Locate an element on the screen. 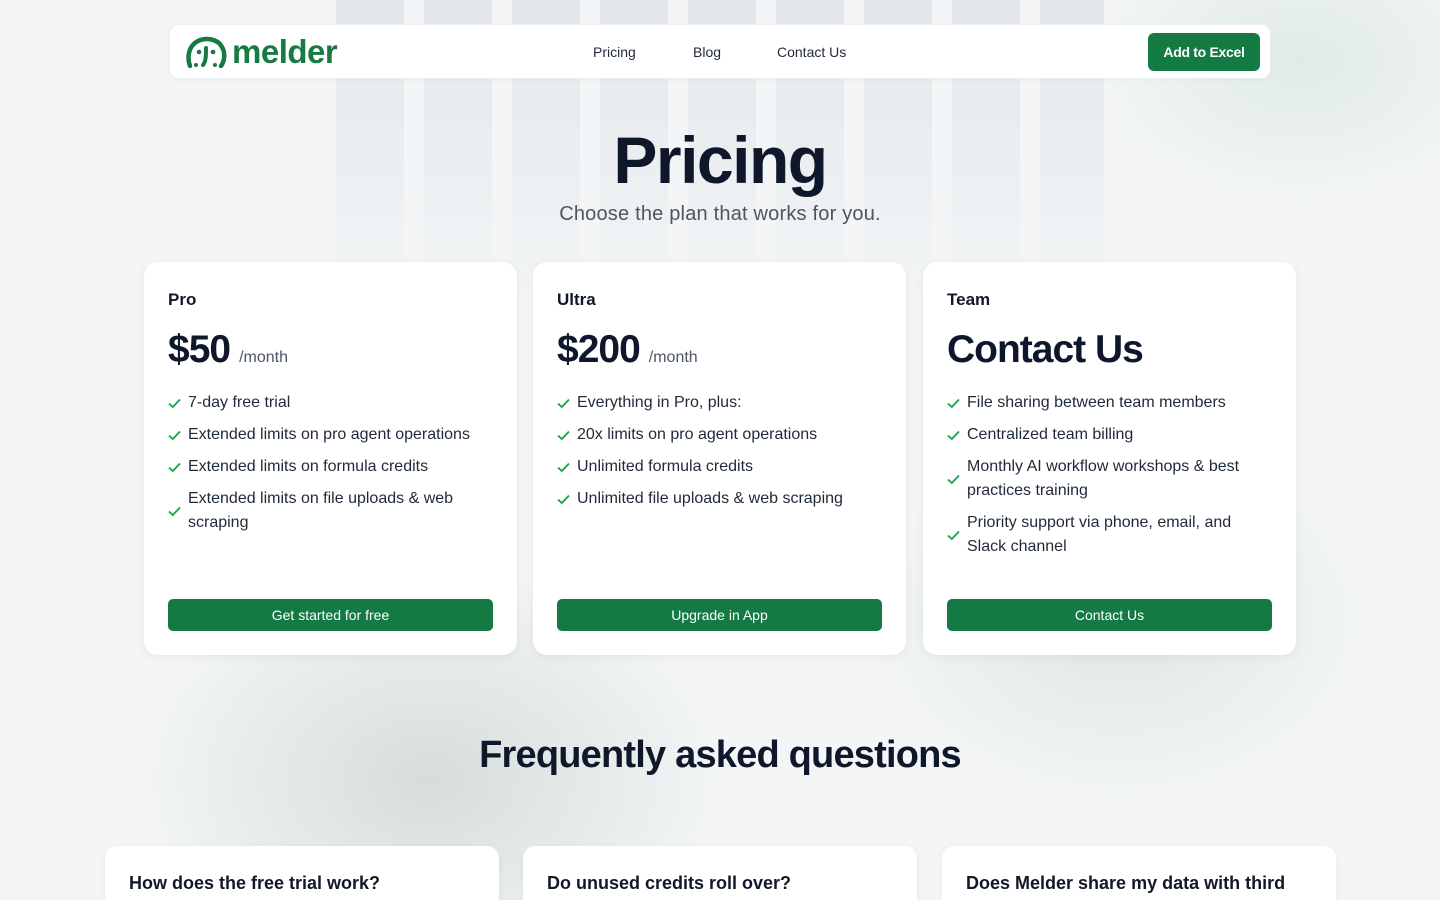 The height and width of the screenshot is (900, 1440). feature-text: Extended limits on formula credits is located at coordinates (308, 466).